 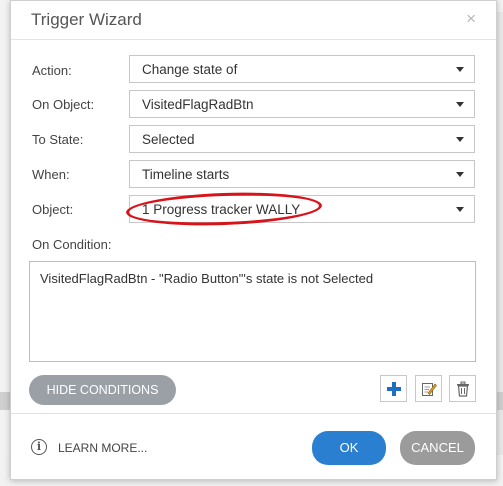 What do you see at coordinates (221, 209) in the screenshot?
I see `object-select-value: 1 Progress tracker WALLY` at bounding box center [221, 209].